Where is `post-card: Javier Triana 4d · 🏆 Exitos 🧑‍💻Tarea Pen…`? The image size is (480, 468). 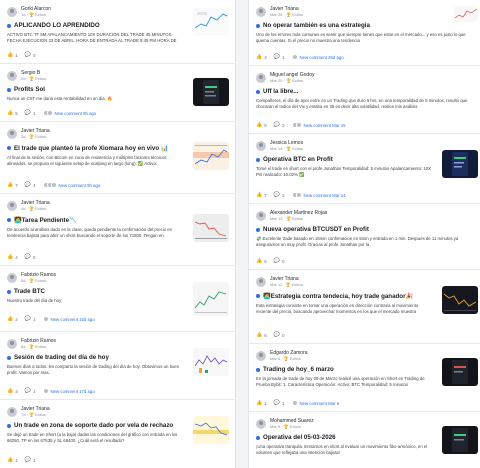 post-card: Javier Triana 4d · 🏆 Exitos 🧑‍💻Tarea Pen… is located at coordinates (117, 230).